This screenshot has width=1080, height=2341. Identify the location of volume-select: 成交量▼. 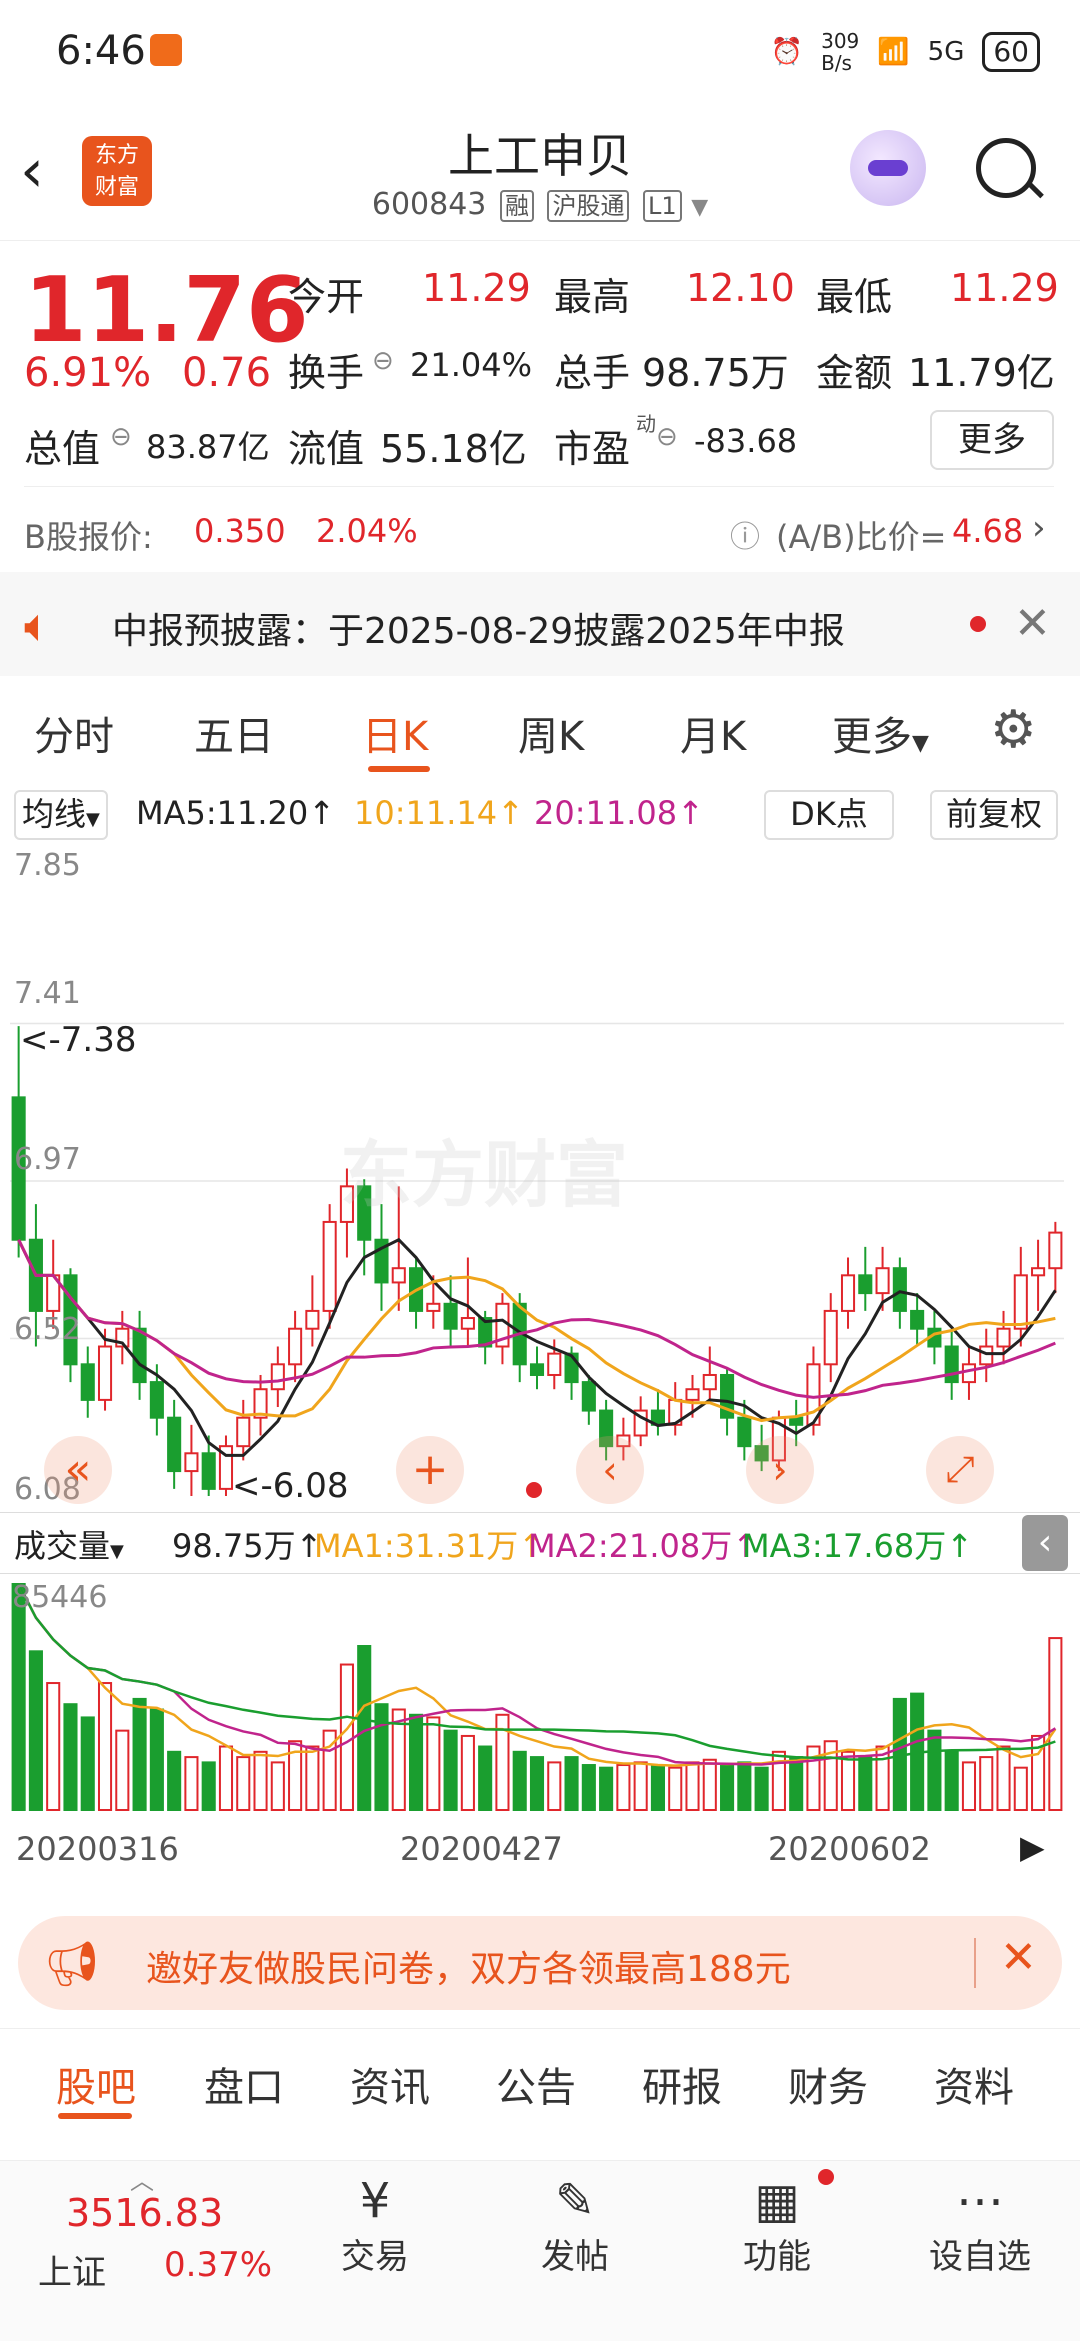
(69, 1544).